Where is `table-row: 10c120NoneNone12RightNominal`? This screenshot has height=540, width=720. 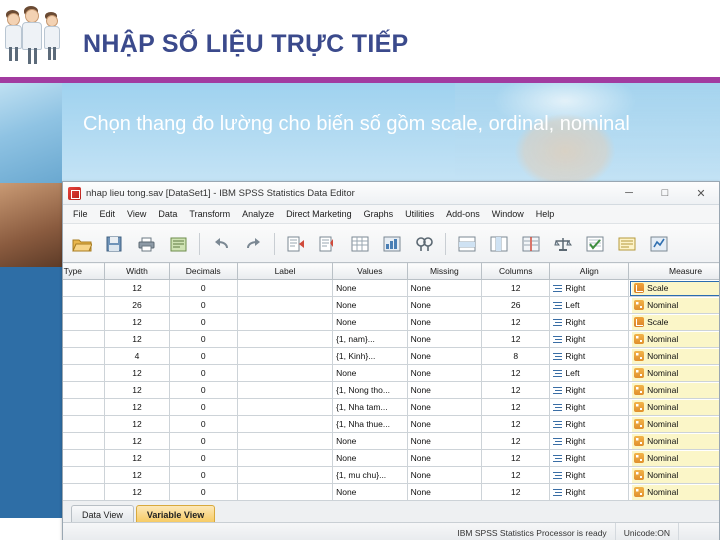 table-row: 10c120NoneNone12RightNominal is located at coordinates (391, 441).